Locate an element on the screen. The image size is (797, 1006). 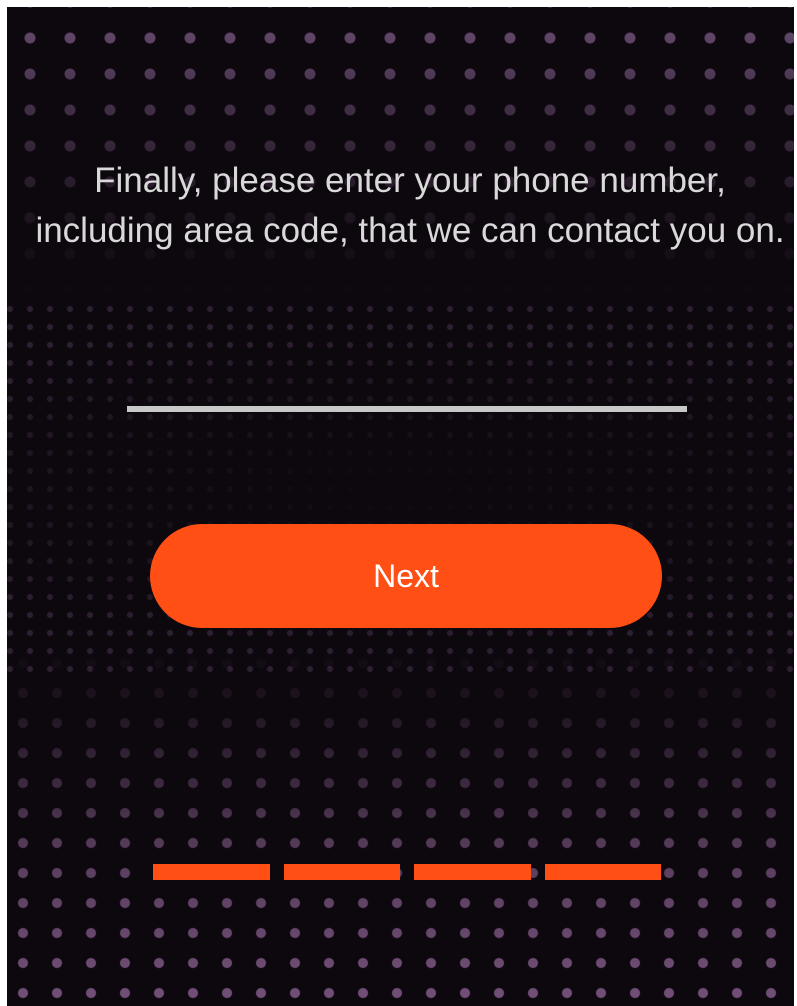
next-button: Next is located at coordinates (406, 576).